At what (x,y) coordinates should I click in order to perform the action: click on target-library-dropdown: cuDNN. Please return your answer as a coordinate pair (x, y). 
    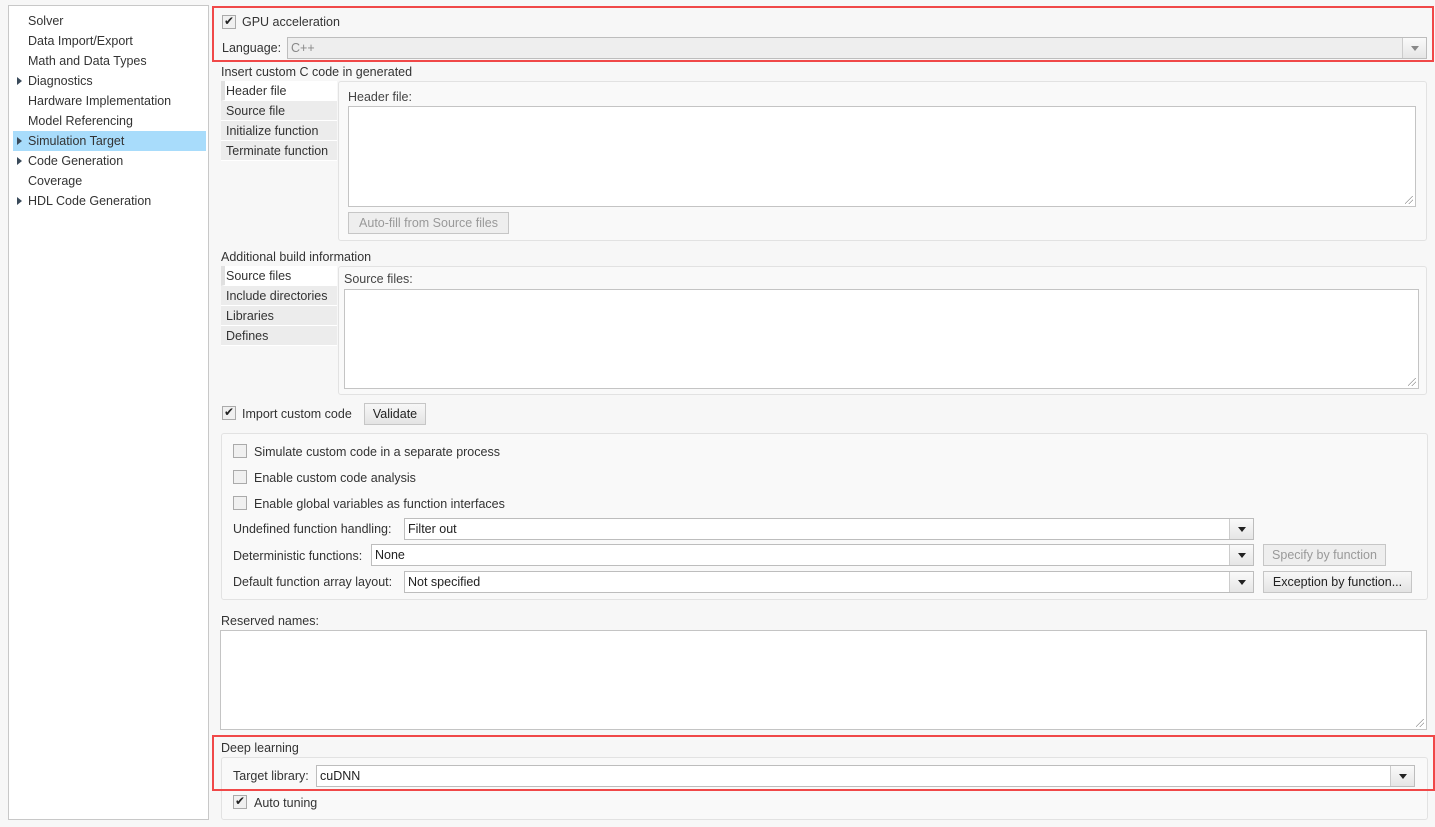
    Looking at the image, I should click on (865, 776).